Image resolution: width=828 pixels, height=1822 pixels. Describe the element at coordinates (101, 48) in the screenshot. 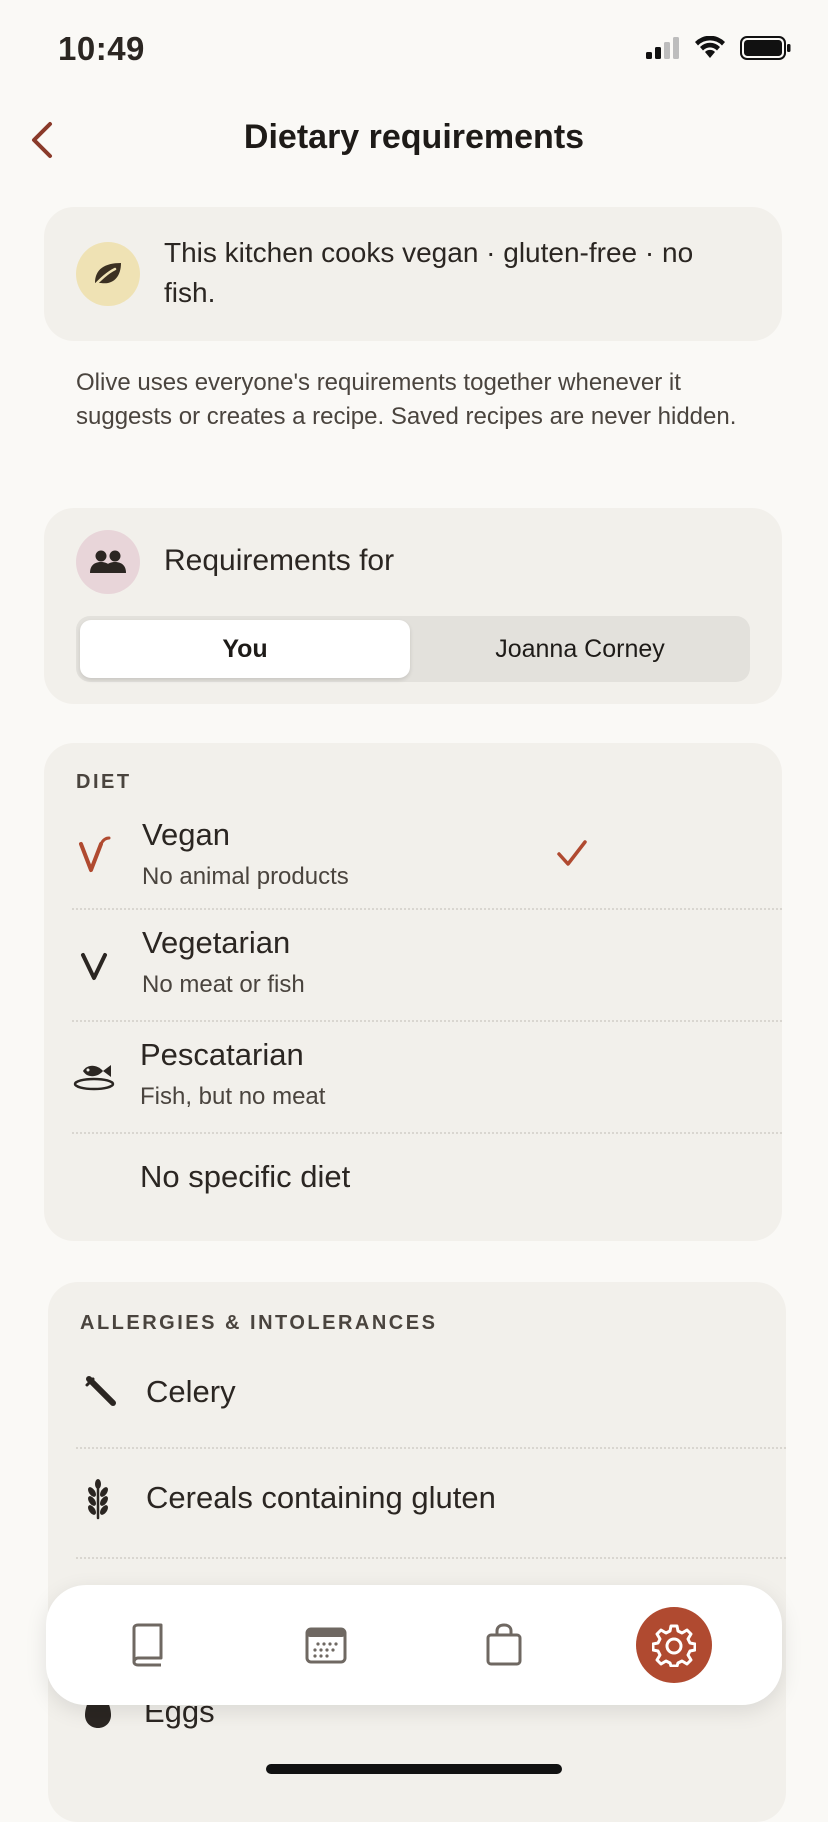

I see `status-time: 10:49` at that location.